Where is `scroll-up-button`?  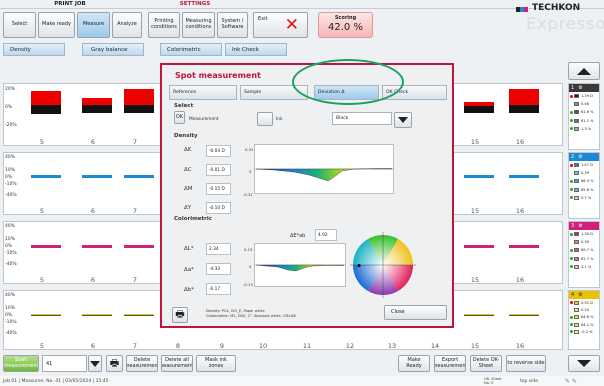
scroll-up-button is located at coordinates (584, 71).